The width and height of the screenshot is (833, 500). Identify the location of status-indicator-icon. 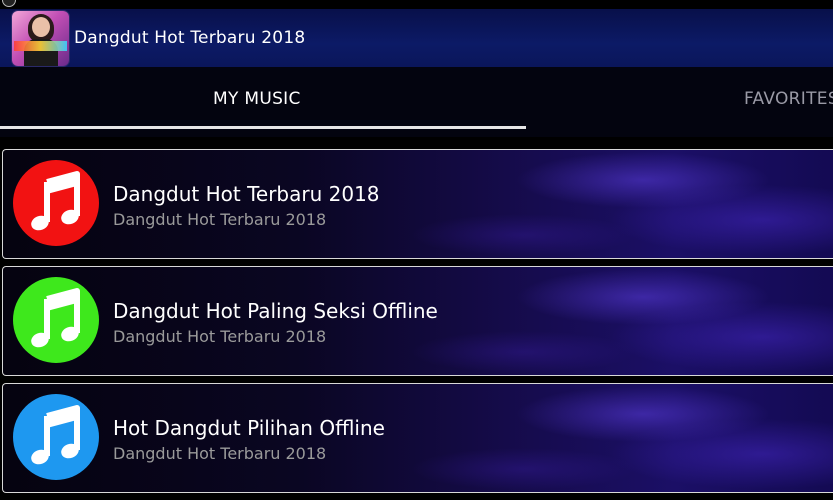
(9, 3).